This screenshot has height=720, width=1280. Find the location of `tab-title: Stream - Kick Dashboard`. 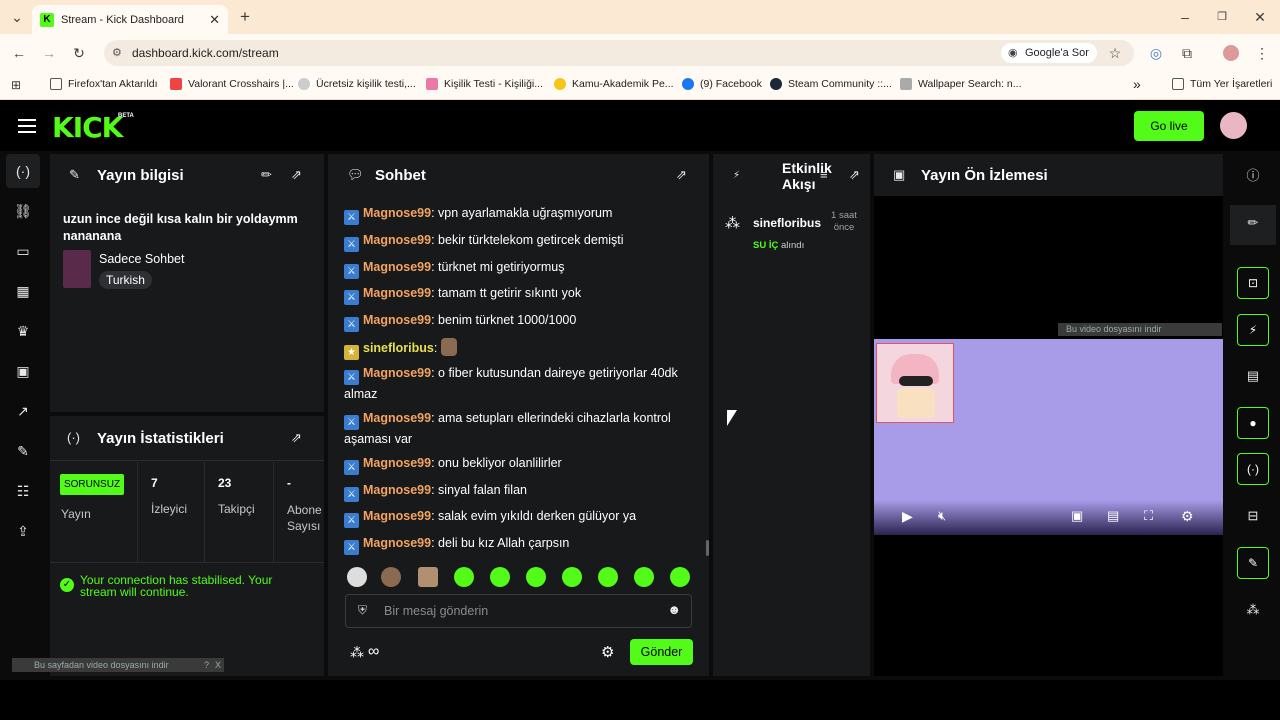

tab-title: Stream - Kick Dashboard is located at coordinates (122, 19).